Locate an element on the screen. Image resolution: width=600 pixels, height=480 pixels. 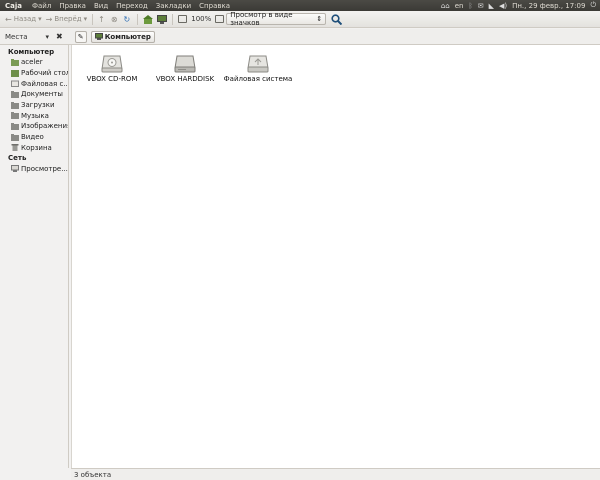
drive-item-cdrom: VBOX CD-ROM is located at coordinates (112, 68).